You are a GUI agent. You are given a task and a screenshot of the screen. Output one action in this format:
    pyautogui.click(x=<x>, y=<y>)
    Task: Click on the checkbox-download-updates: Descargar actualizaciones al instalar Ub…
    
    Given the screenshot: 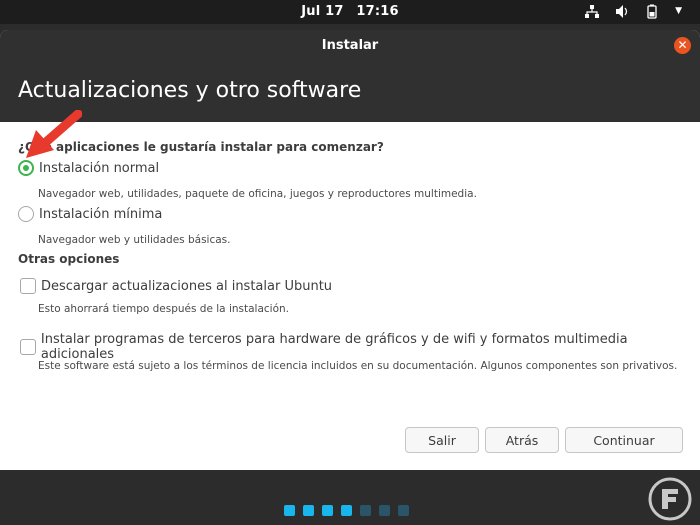 What is the action you would take?
    pyautogui.click(x=175, y=286)
    